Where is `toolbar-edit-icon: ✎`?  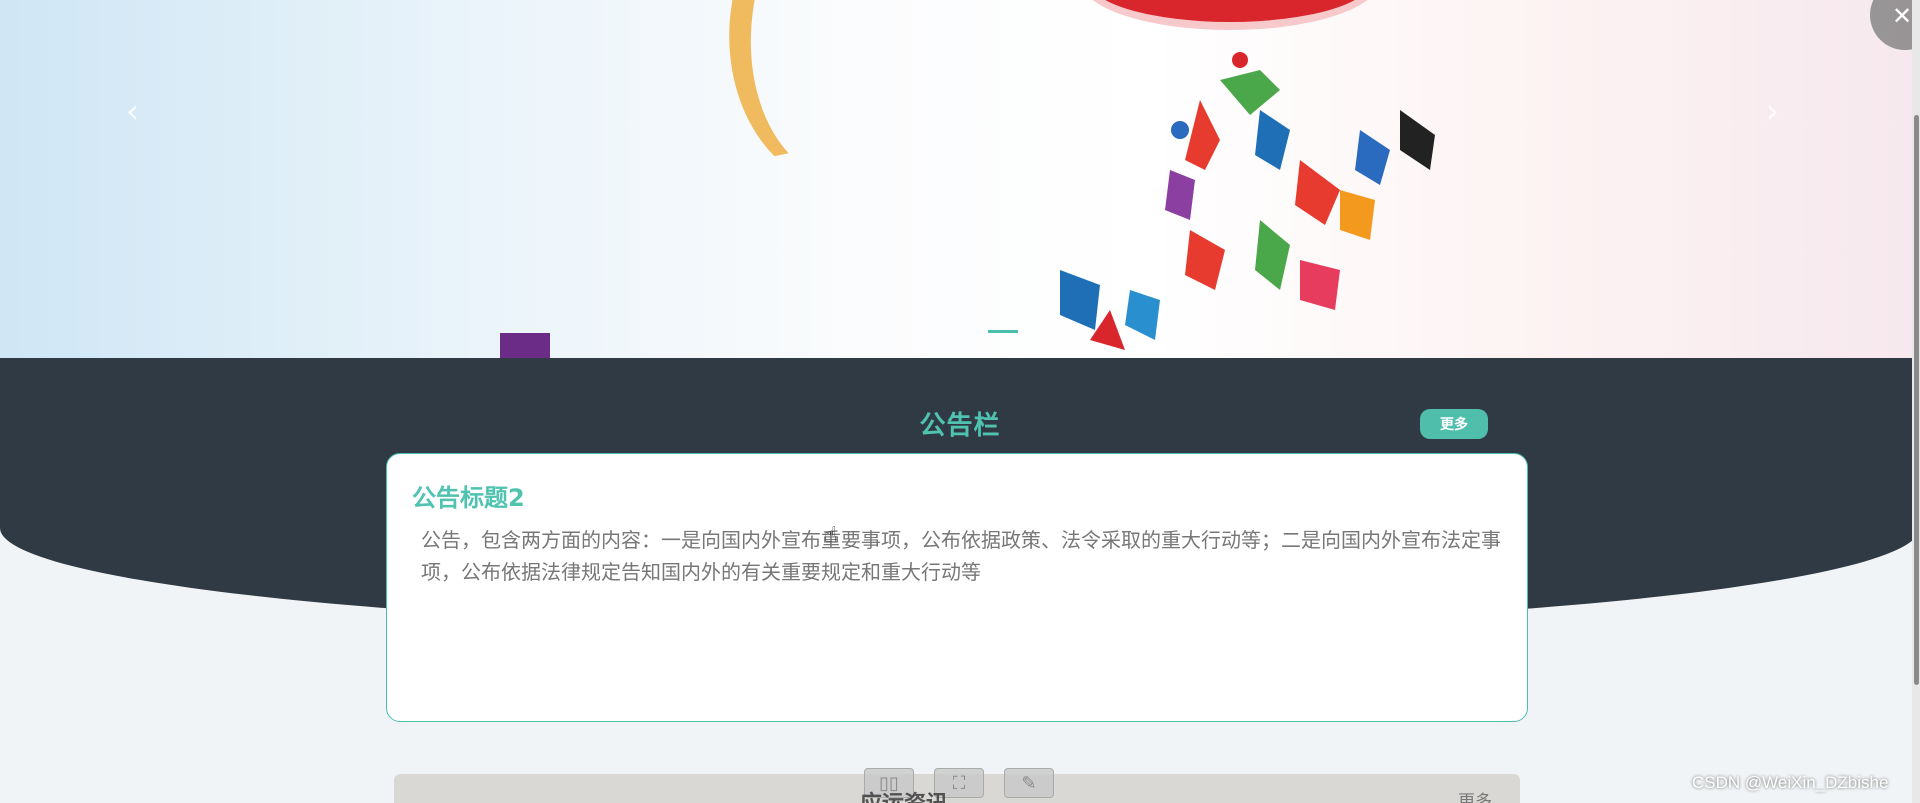
toolbar-edit-icon: ✎ is located at coordinates (1029, 783).